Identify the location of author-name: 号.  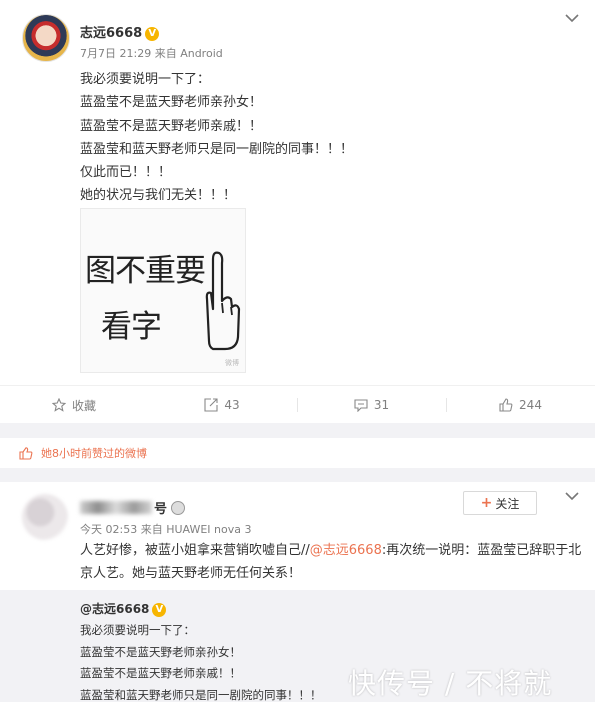
(133, 507).